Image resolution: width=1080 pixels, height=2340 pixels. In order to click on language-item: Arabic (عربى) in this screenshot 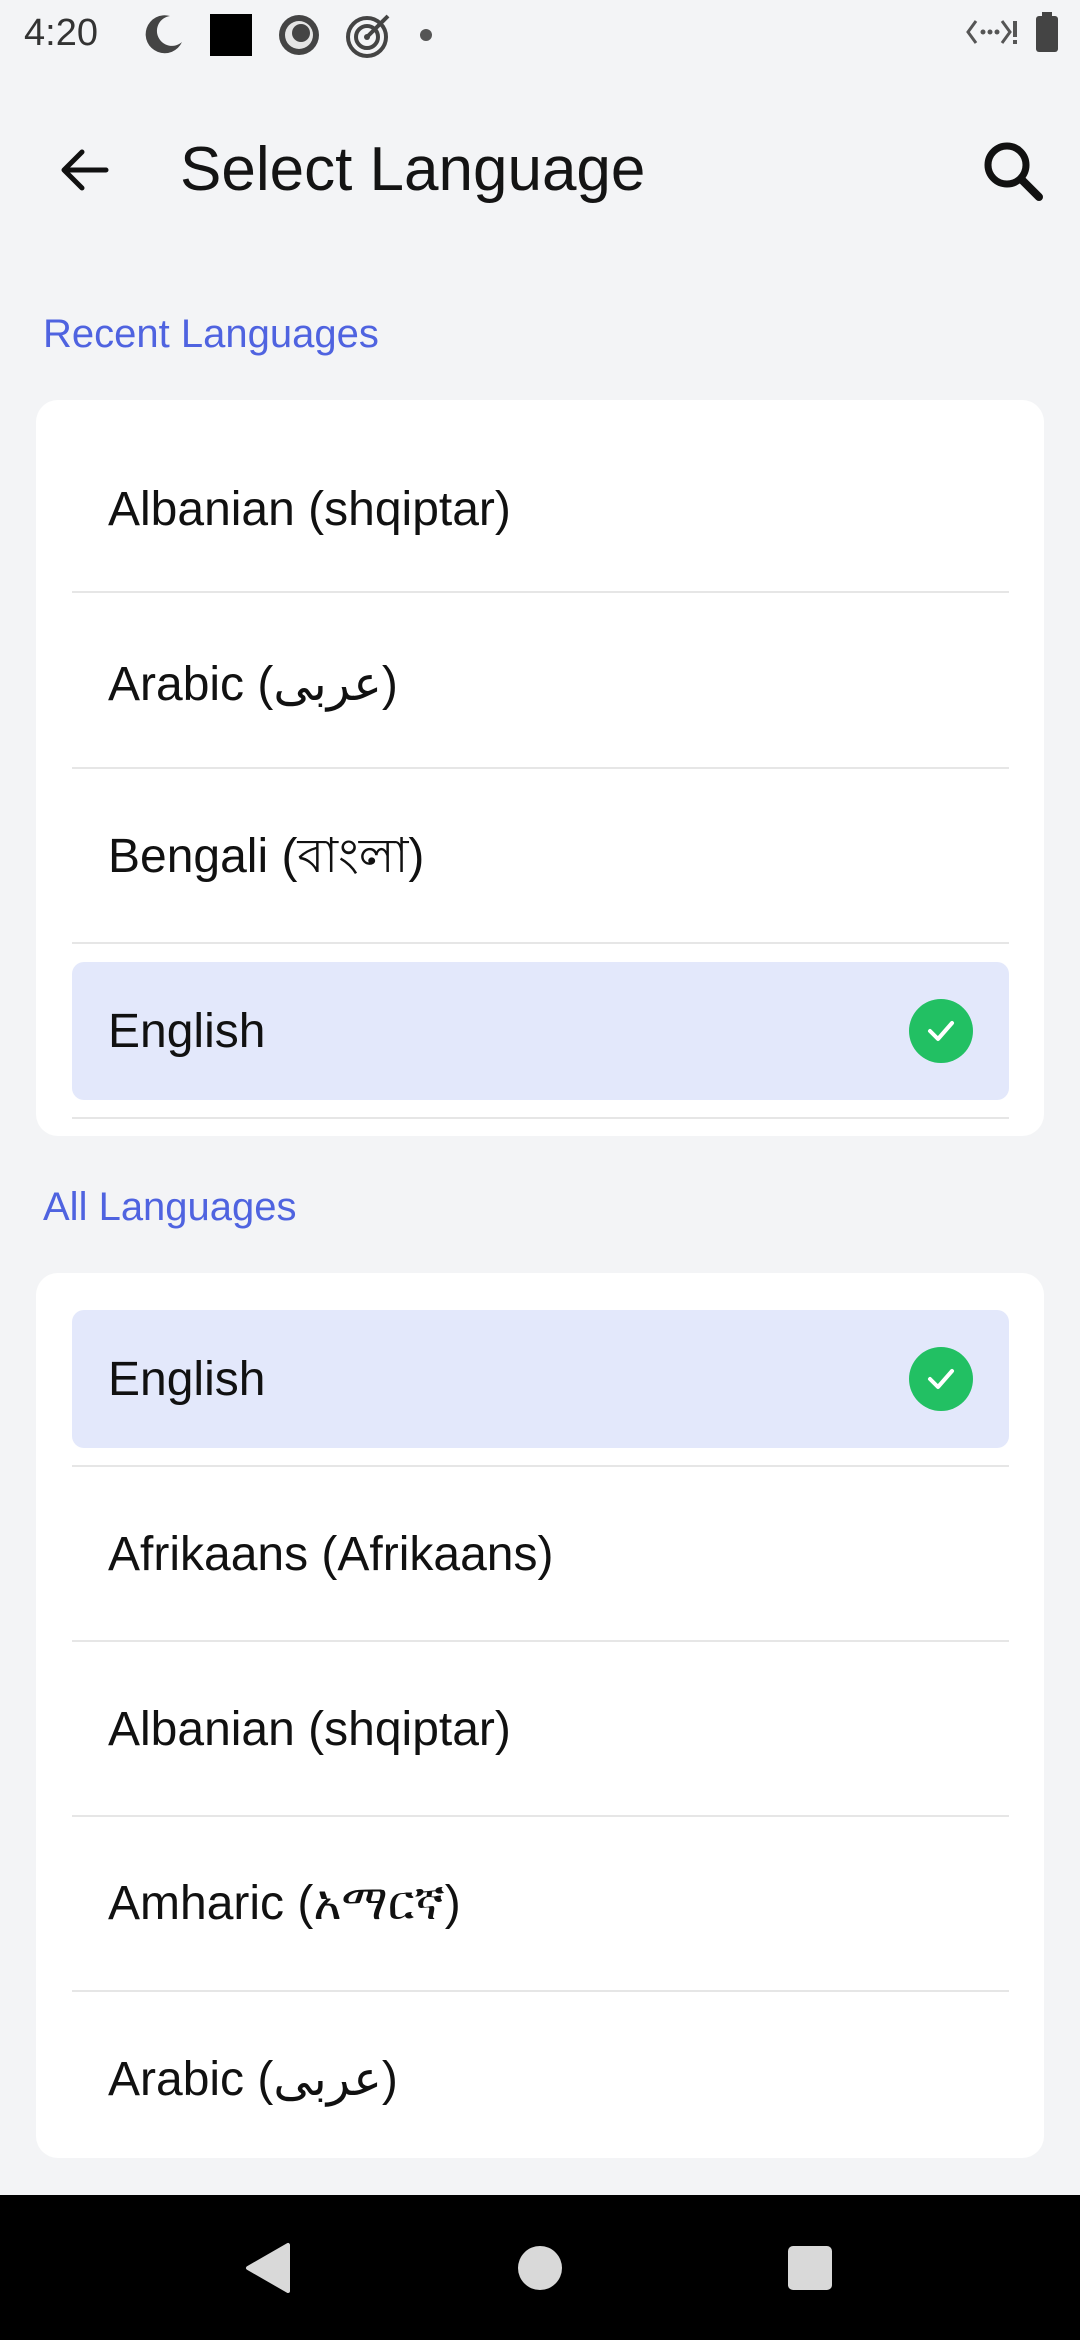, I will do `click(540, 2079)`.